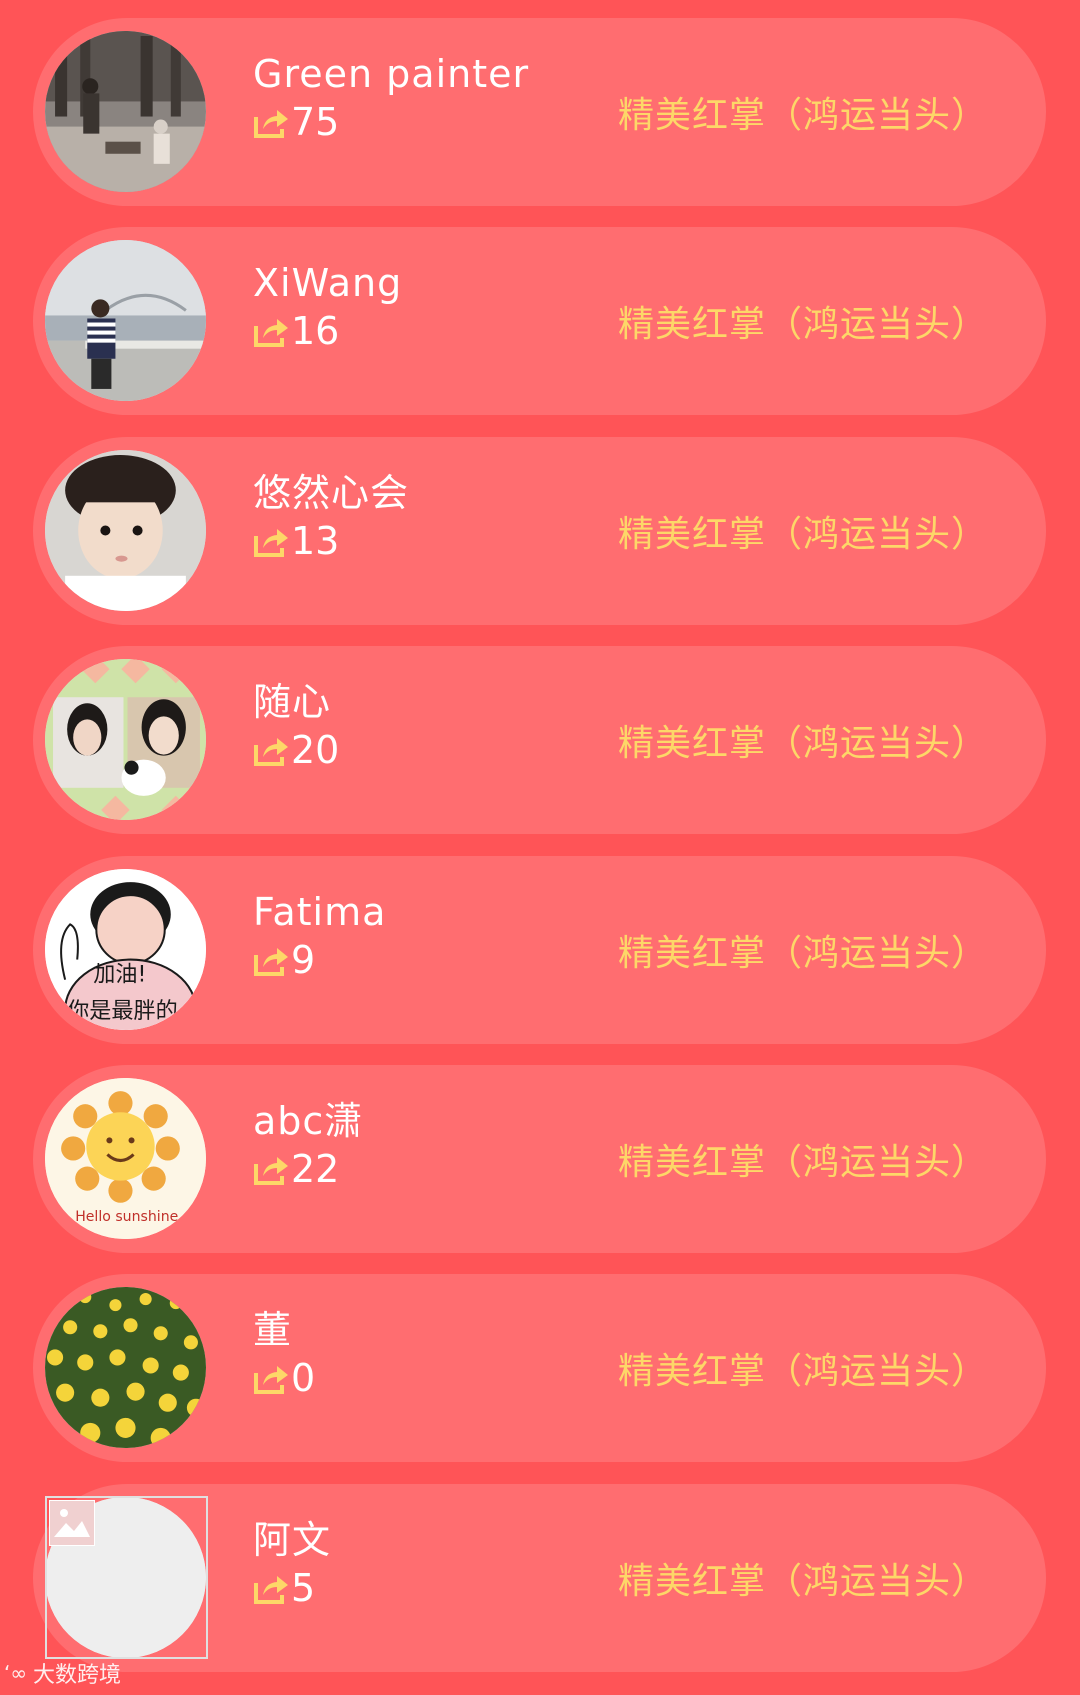 This screenshot has width=1080, height=1695. What do you see at coordinates (315, 1169) in the screenshot?
I see `share-count: 22` at bounding box center [315, 1169].